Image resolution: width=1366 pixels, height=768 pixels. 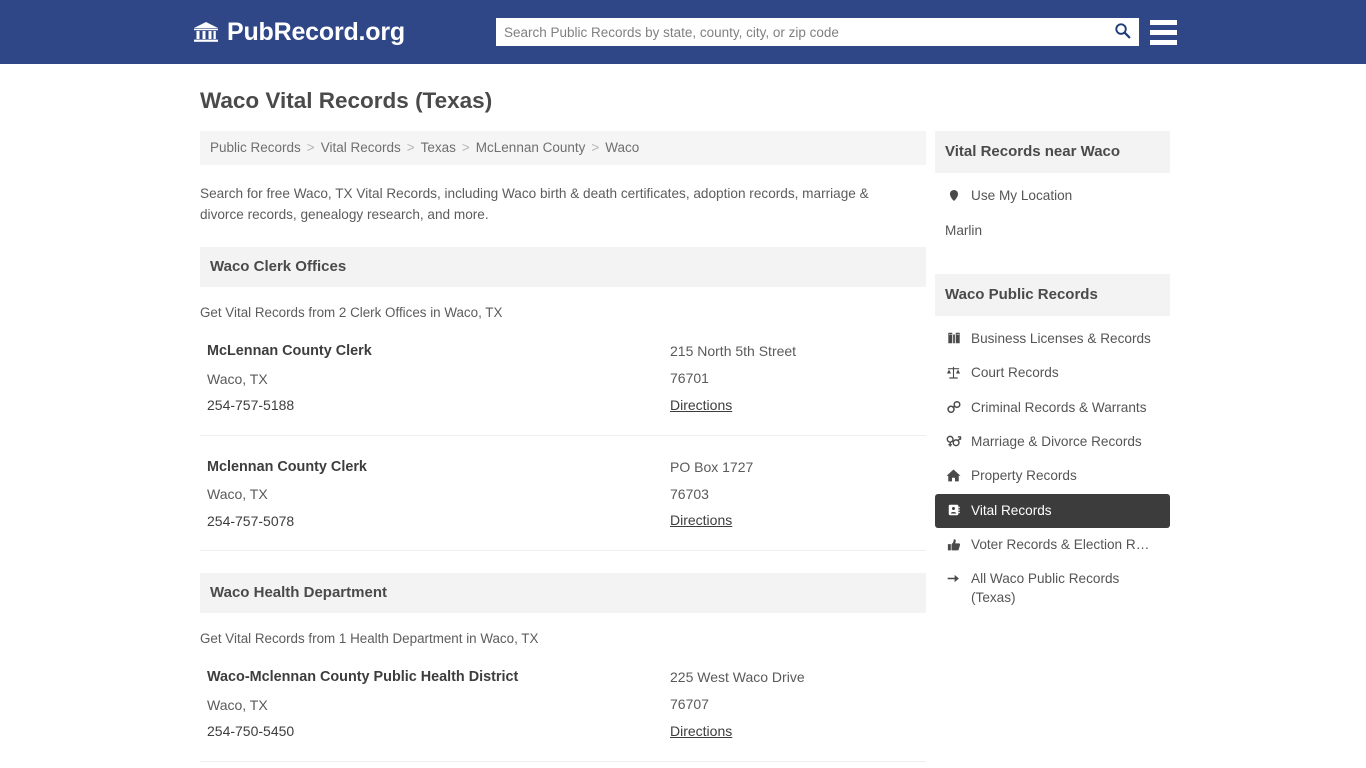 I want to click on sidebar-item-marriage-divorce: Marriage & Divorce Records, so click(x=1052, y=442).